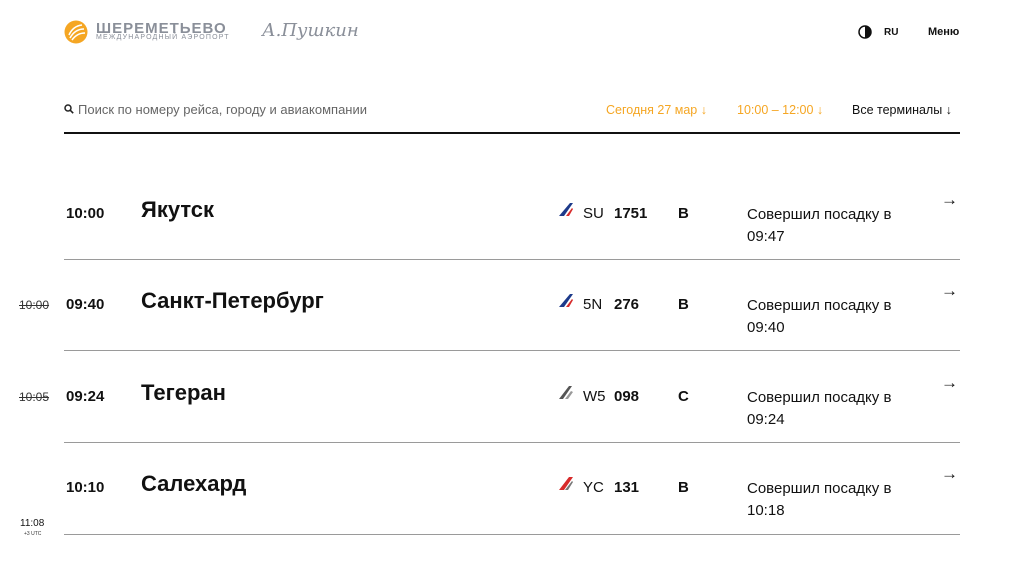 The height and width of the screenshot is (568, 1024). What do you see at coordinates (32, 523) in the screenshot?
I see `current-time: 11:08` at bounding box center [32, 523].